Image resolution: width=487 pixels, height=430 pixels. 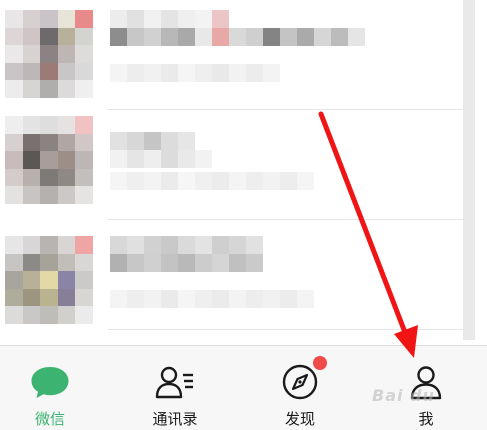 What do you see at coordinates (50, 382) in the screenshot?
I see `chat-bubble-icon` at bounding box center [50, 382].